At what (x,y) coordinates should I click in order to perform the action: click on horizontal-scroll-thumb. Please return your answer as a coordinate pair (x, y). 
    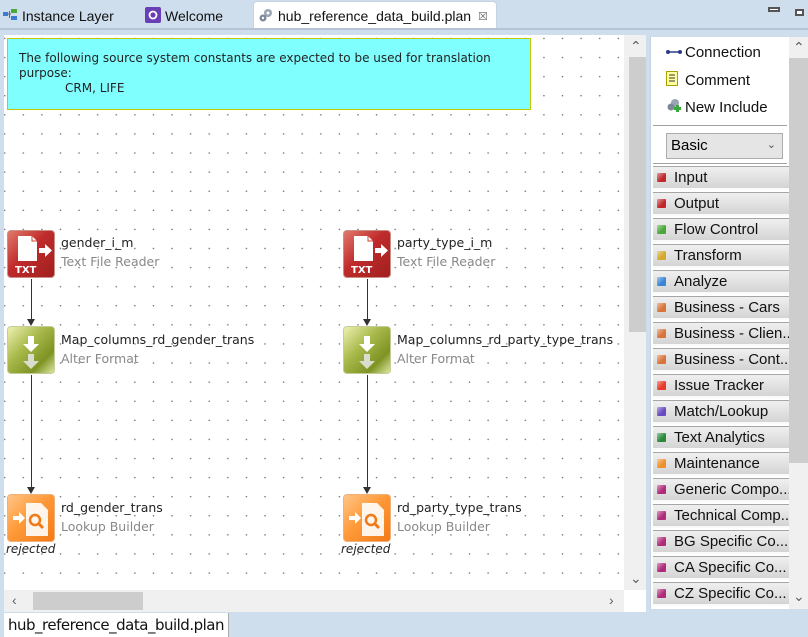
    Looking at the image, I should click on (88, 601).